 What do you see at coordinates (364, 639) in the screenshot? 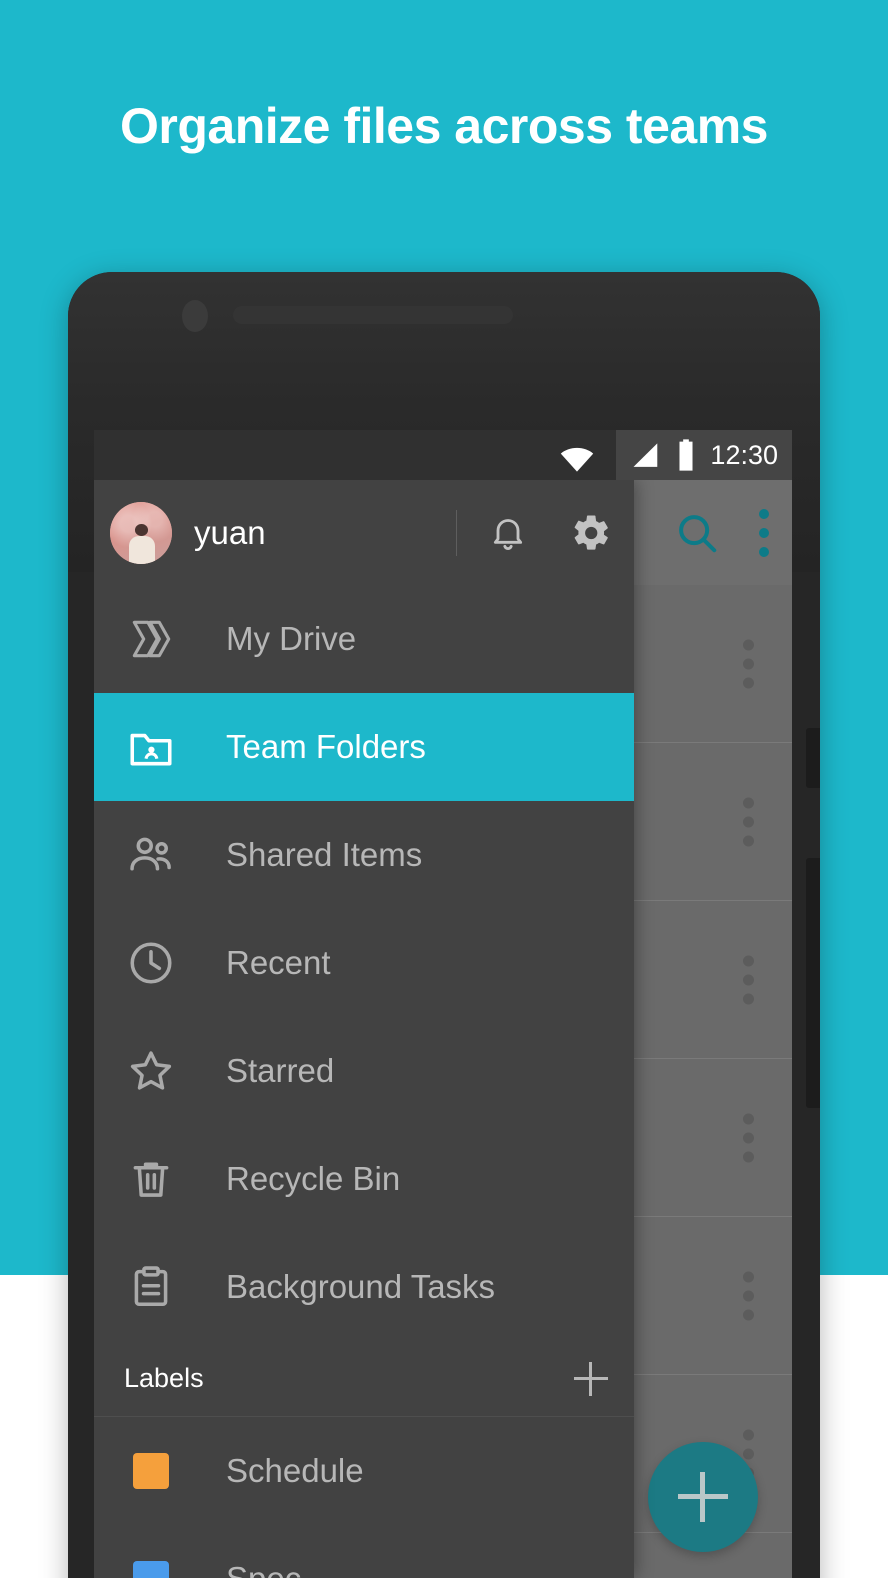
I see `sidebar-item-my-drive: My Drive` at bounding box center [364, 639].